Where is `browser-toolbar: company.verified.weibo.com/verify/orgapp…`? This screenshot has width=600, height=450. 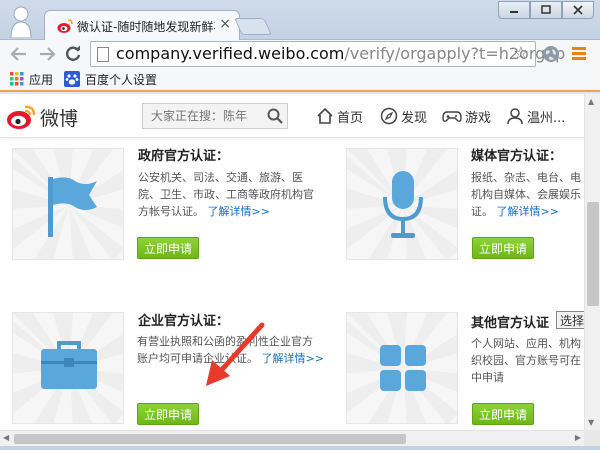
browser-toolbar: company.verified.weibo.com/verify/orgapp… is located at coordinates (300, 54).